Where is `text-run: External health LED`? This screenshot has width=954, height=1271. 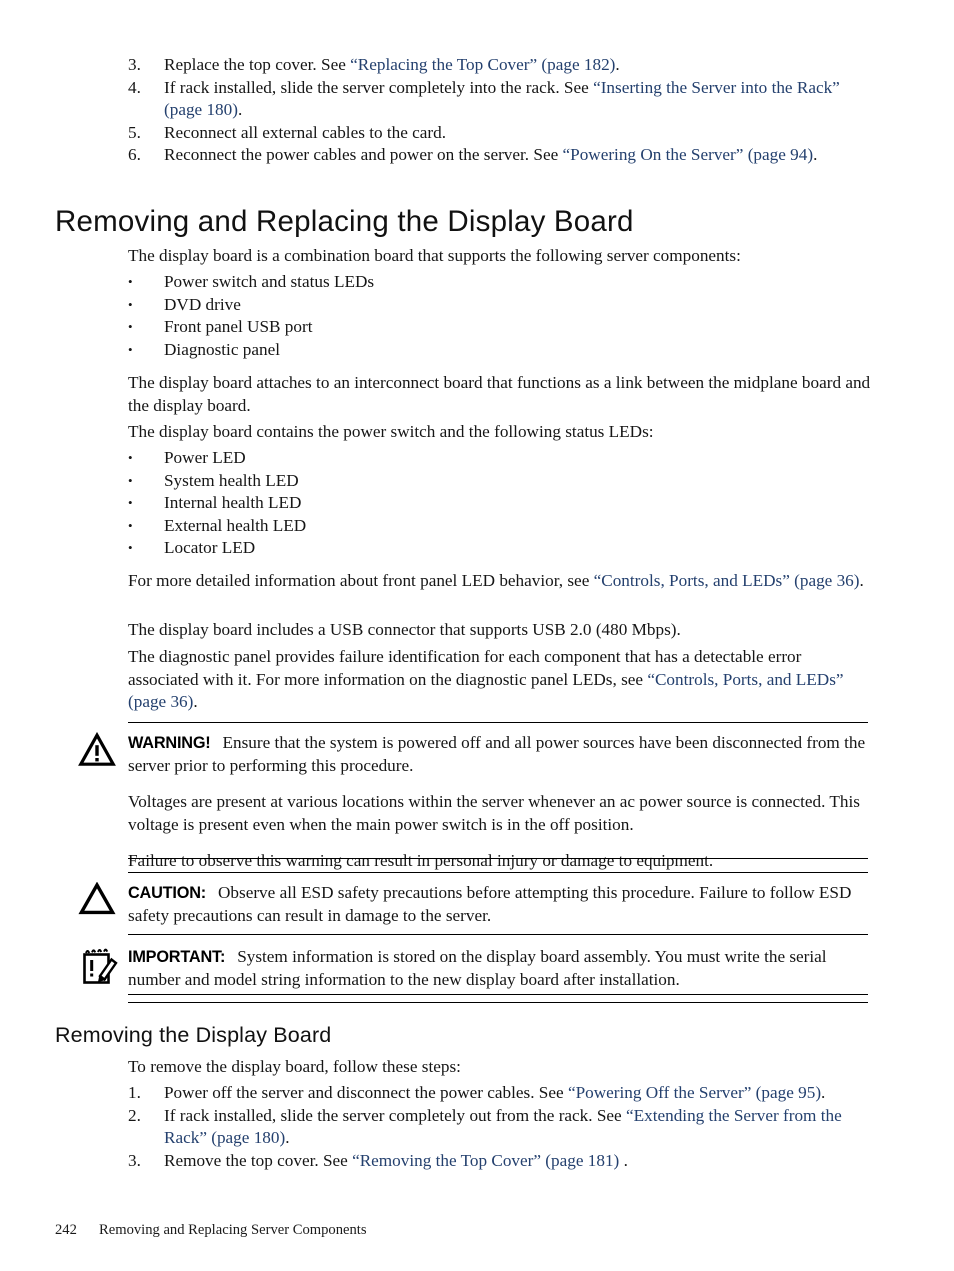
text-run: External health LED is located at coordinates (235, 525).